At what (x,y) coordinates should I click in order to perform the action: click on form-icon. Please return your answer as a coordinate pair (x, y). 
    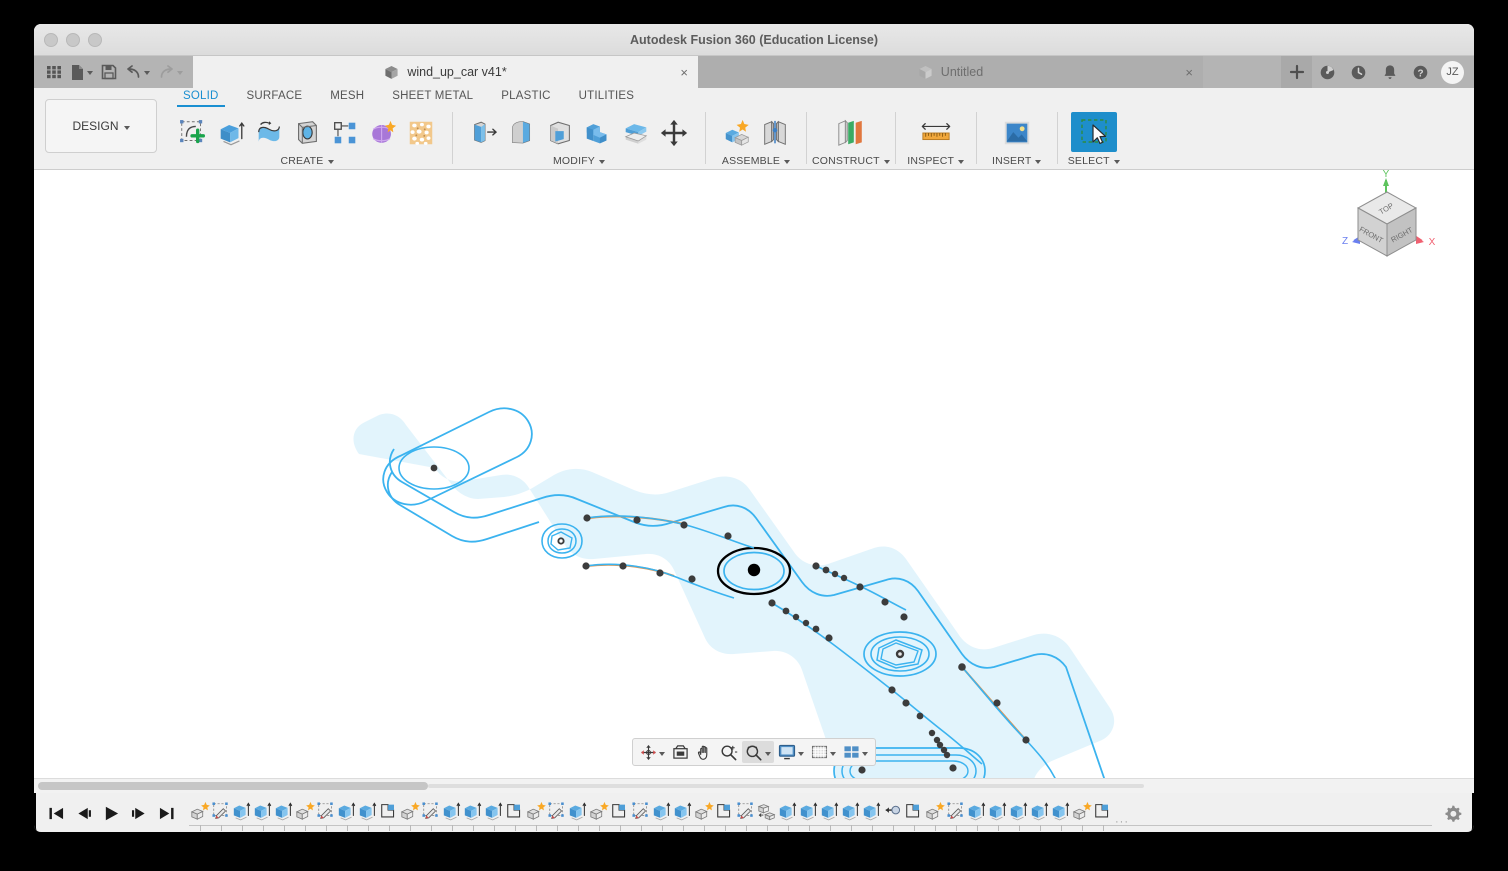
    Looking at the image, I should click on (383, 133).